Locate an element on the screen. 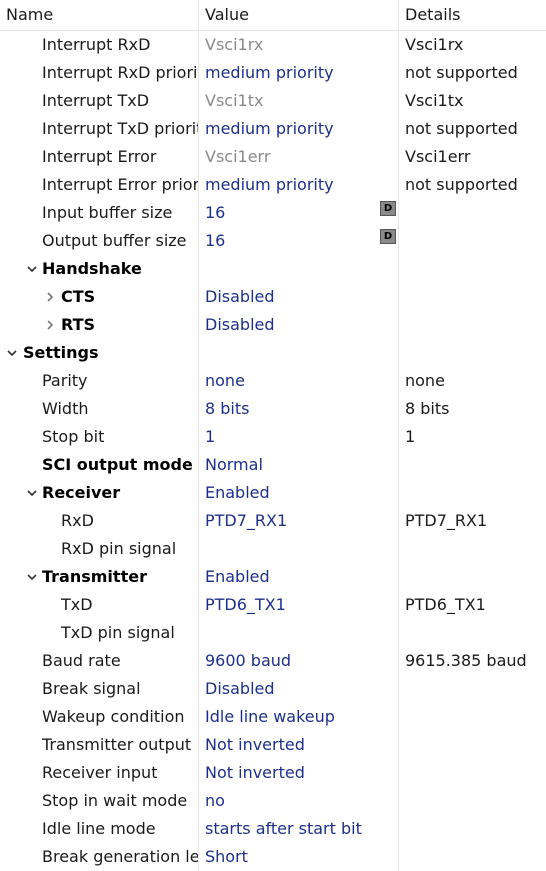 This screenshot has height=871, width=546. property-row-idle-line-mode: Idle line mode starts after start bit is located at coordinates (273, 829).